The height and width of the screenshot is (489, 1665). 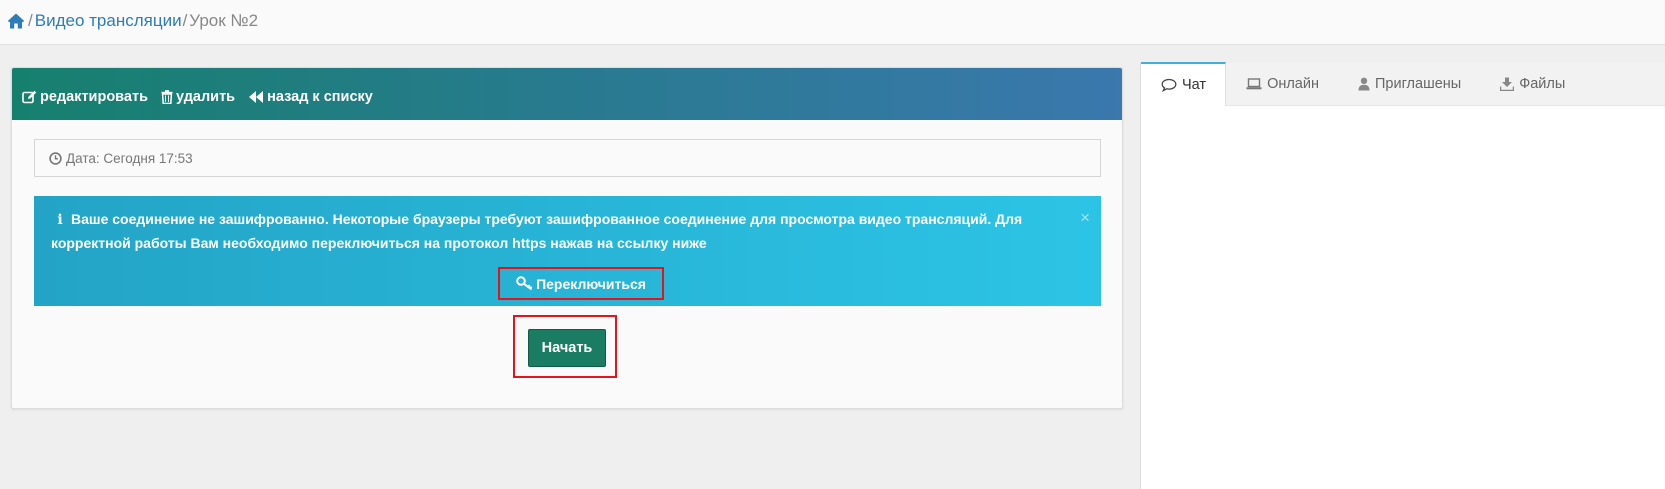 I want to click on start-button: Начать, so click(x=567, y=348).